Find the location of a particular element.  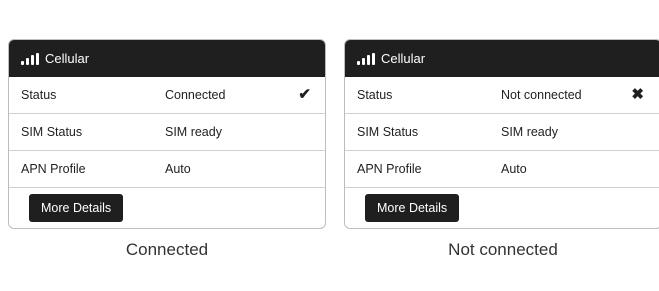

status-value: Not connected is located at coordinates (541, 95).